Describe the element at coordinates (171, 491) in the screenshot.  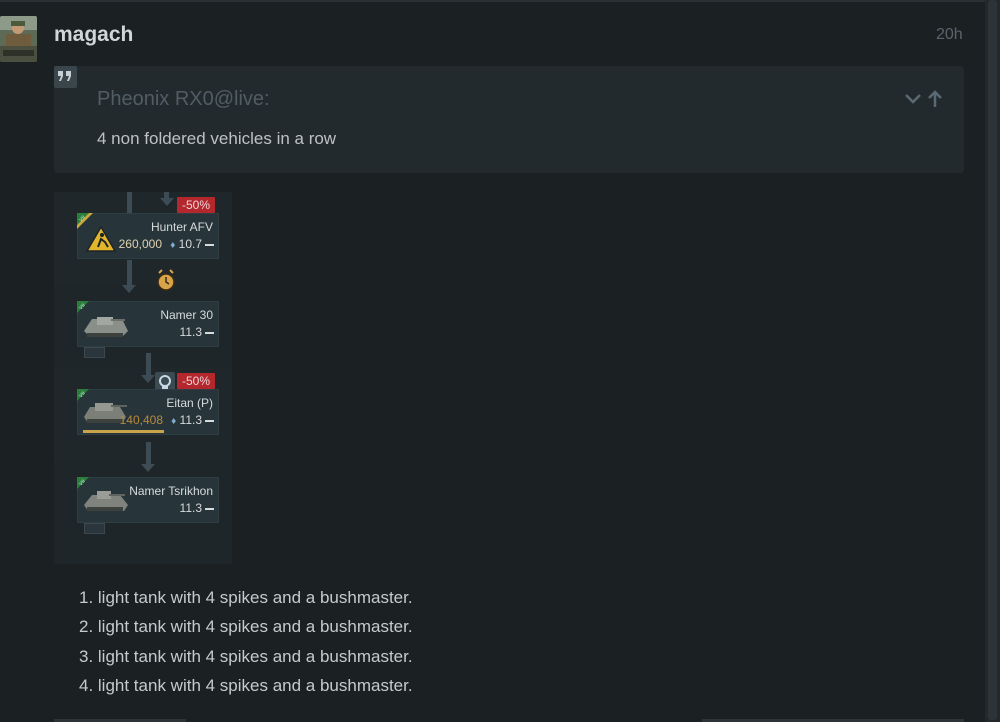
I see `node-name: Namer Tsrikhon` at that location.